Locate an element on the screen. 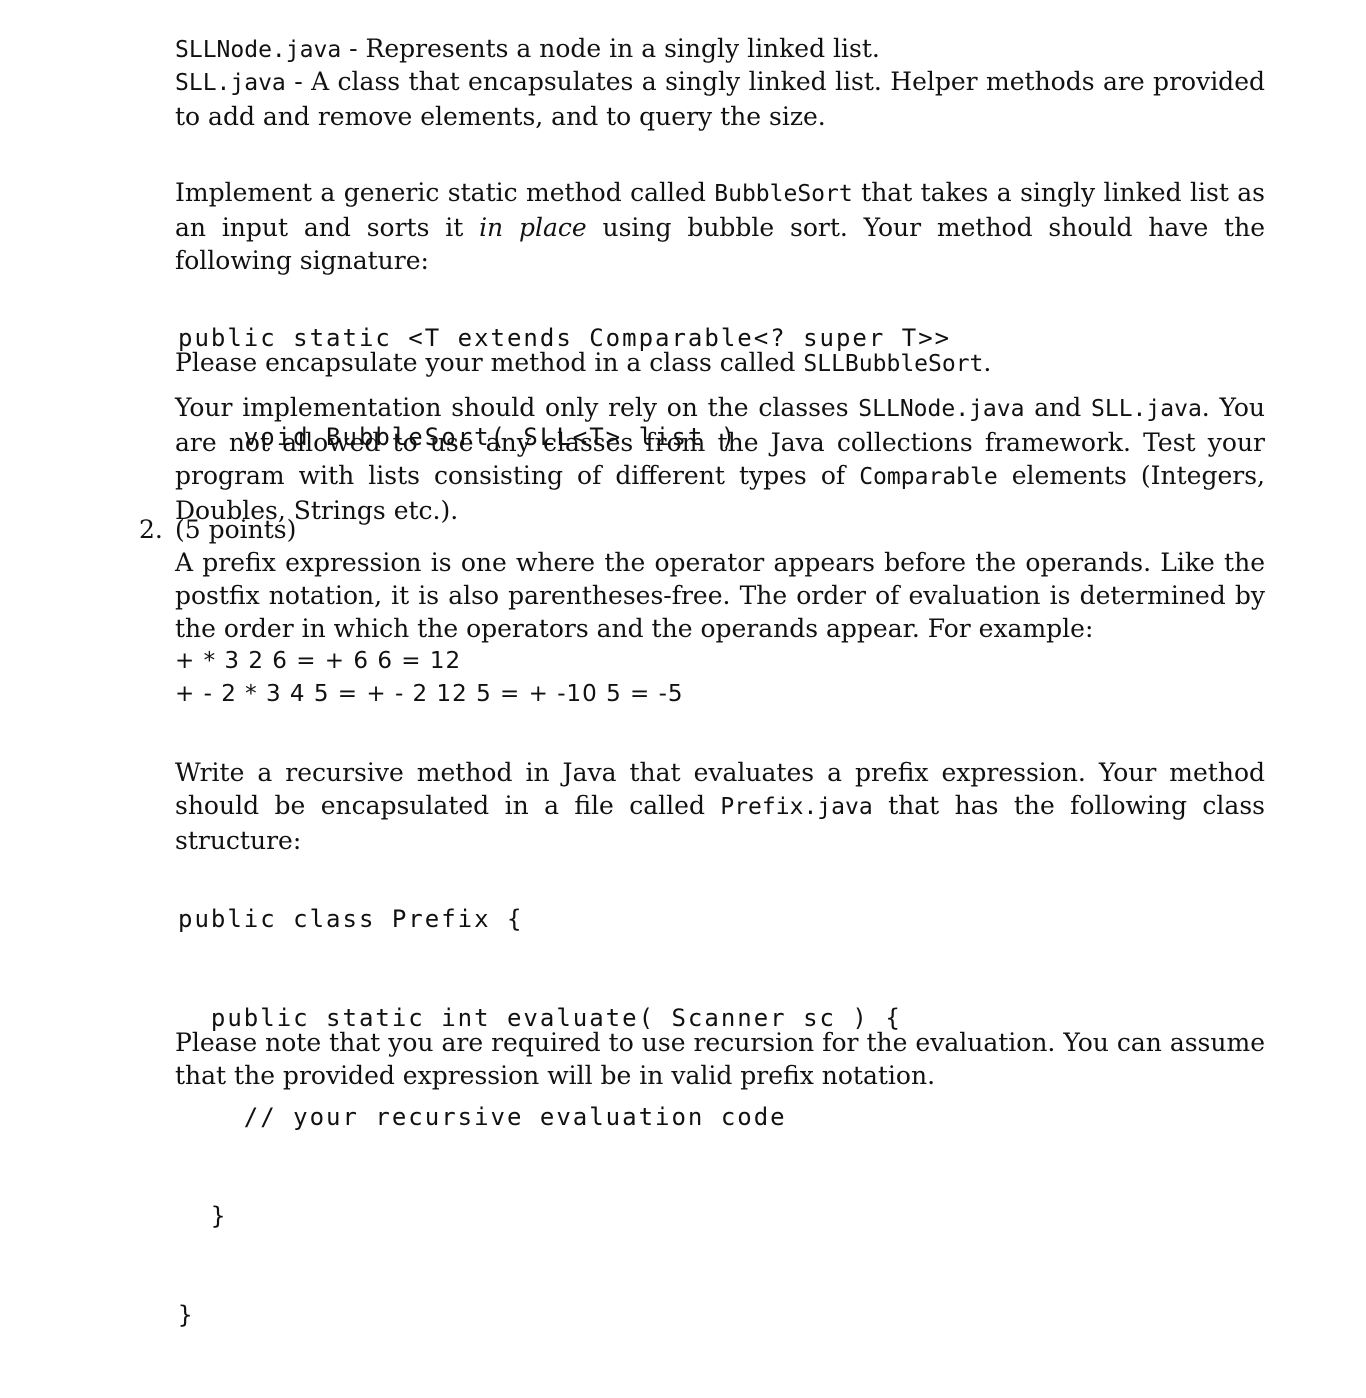  question-number: 2. is located at coordinates (151, 529).